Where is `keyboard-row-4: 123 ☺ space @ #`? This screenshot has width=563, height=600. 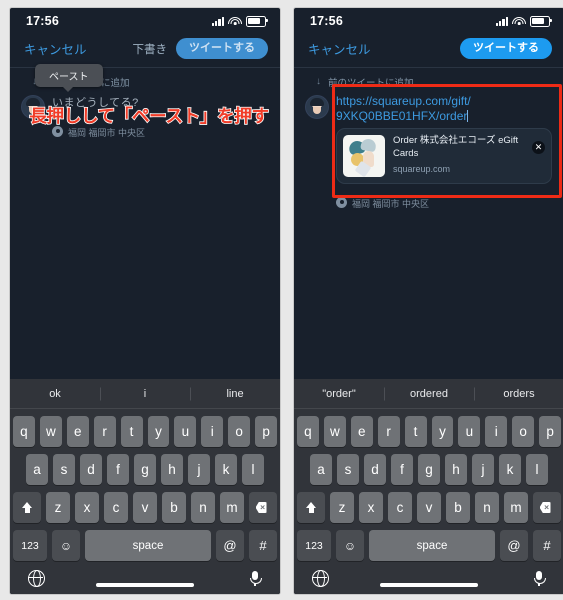 keyboard-row-4: 123 ☺ space @ # is located at coordinates (145, 545).